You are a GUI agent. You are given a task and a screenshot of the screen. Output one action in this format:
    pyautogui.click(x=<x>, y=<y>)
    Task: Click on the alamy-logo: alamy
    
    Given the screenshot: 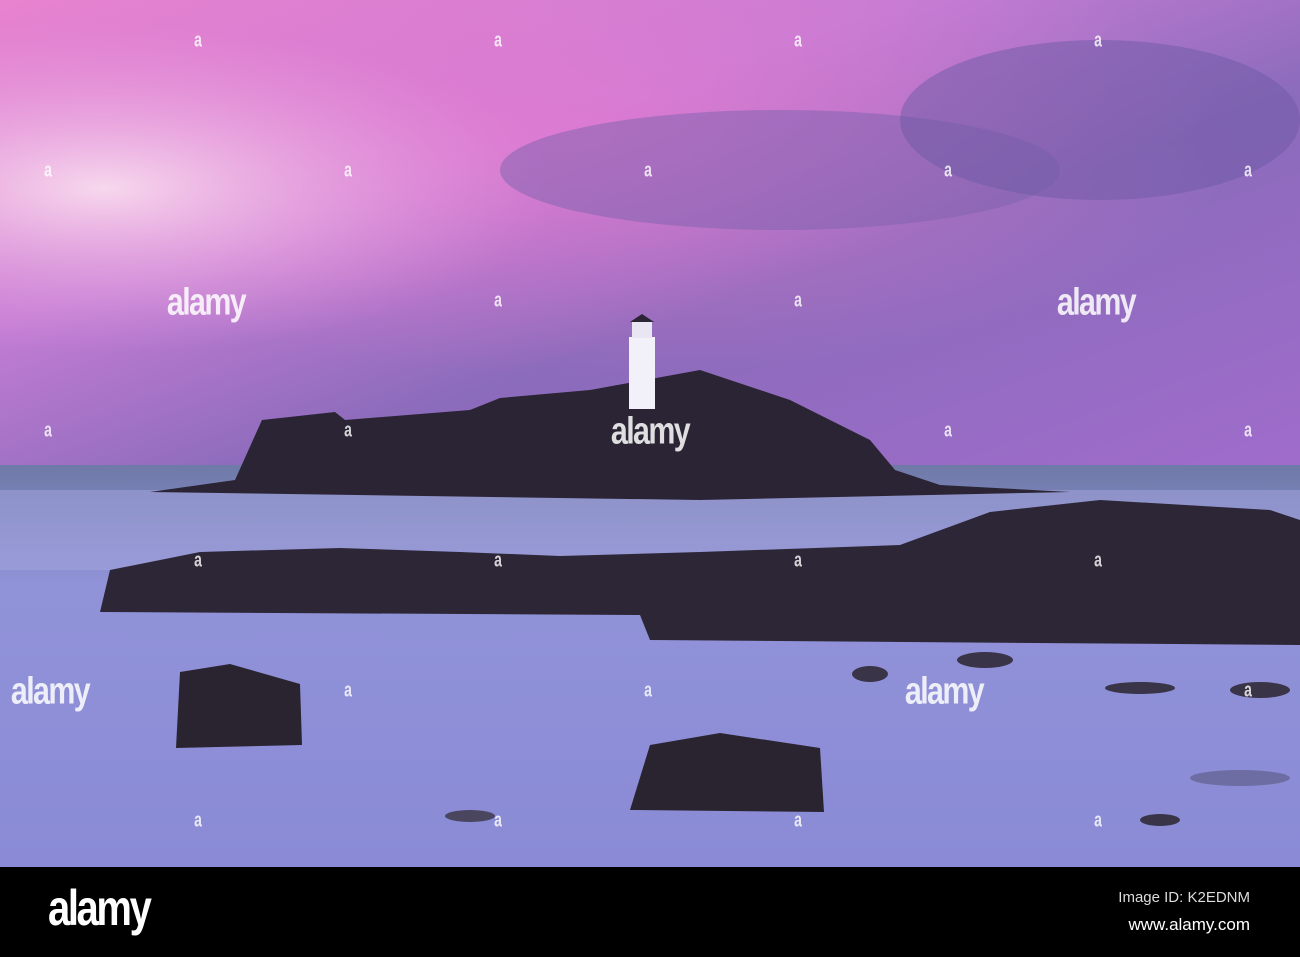 What is the action you would take?
    pyautogui.click(x=100, y=908)
    